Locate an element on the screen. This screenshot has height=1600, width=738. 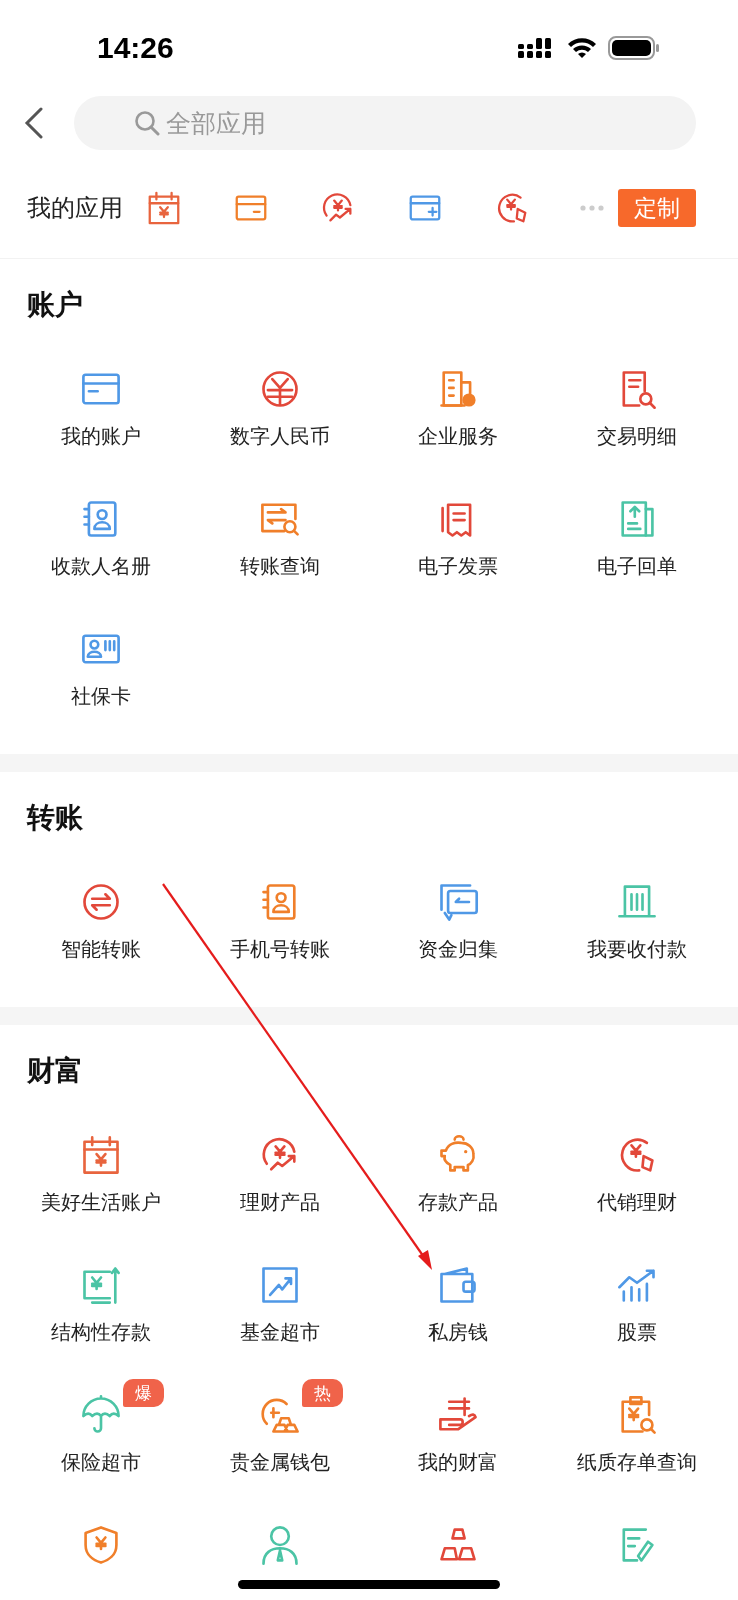
app-shortcut: 数字人民币 is located at coordinates (279, 399).